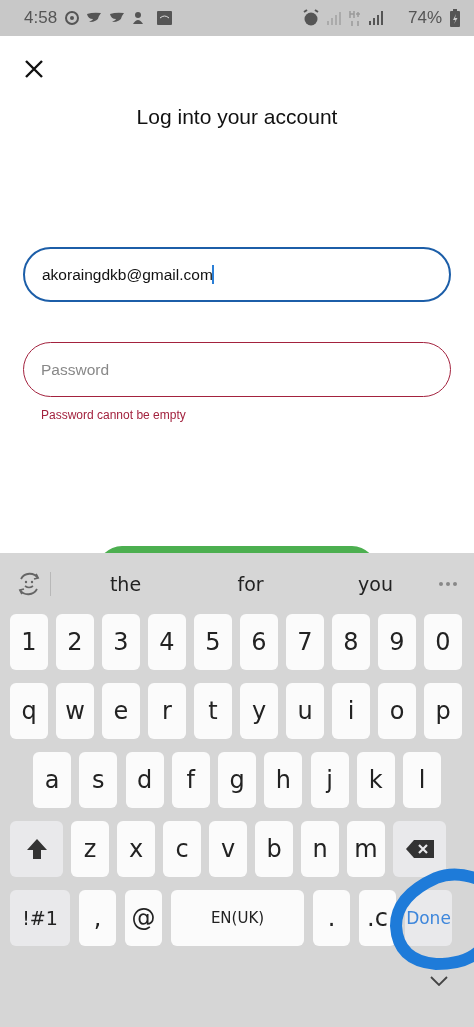 The height and width of the screenshot is (1027, 474). What do you see at coordinates (422, 780) in the screenshot?
I see `keyboard-key: l` at bounding box center [422, 780].